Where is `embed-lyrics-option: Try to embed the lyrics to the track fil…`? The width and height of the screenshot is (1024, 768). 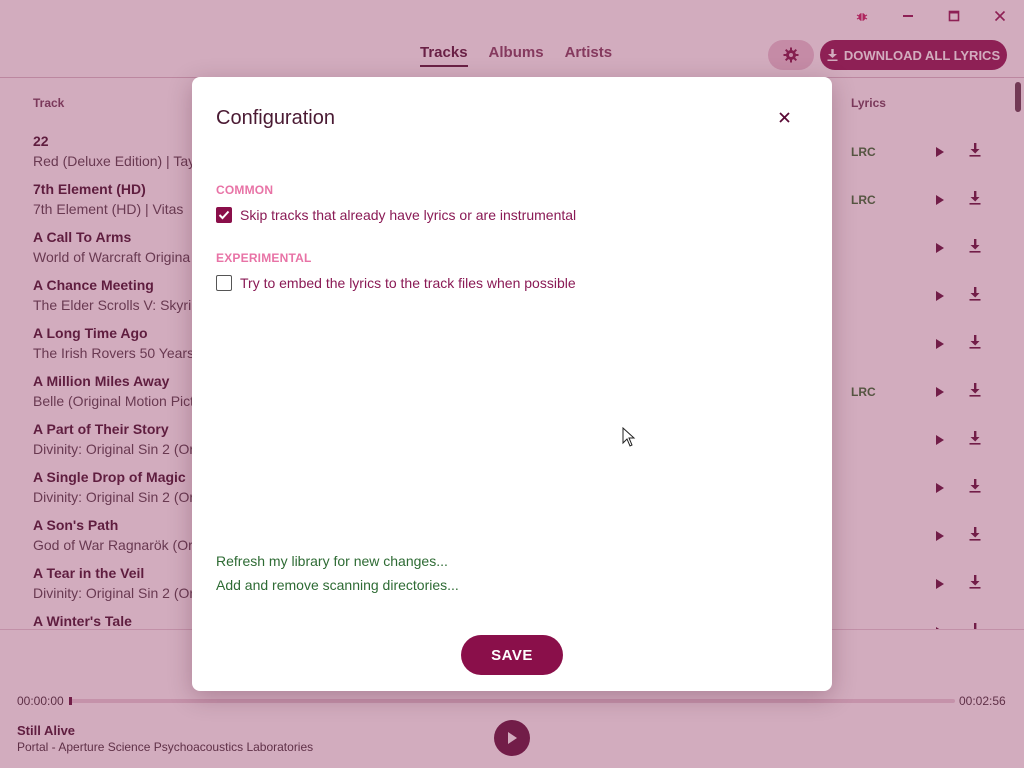 embed-lyrics-option: Try to embed the lyrics to the track fil… is located at coordinates (396, 283).